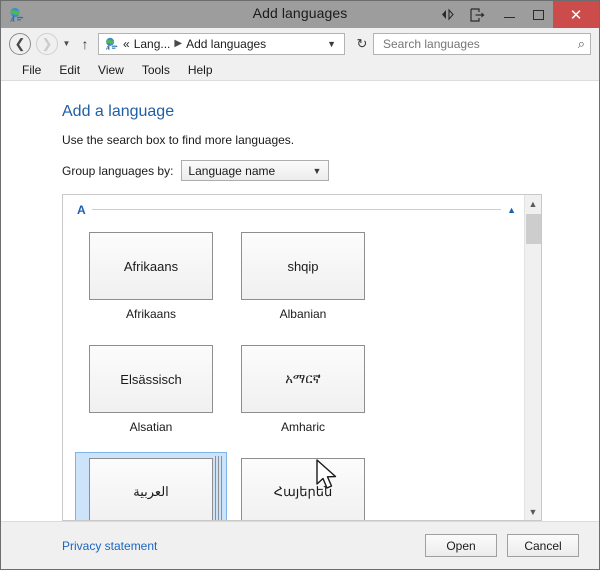  I want to click on tile-native-name: Elsässisch, so click(151, 379).